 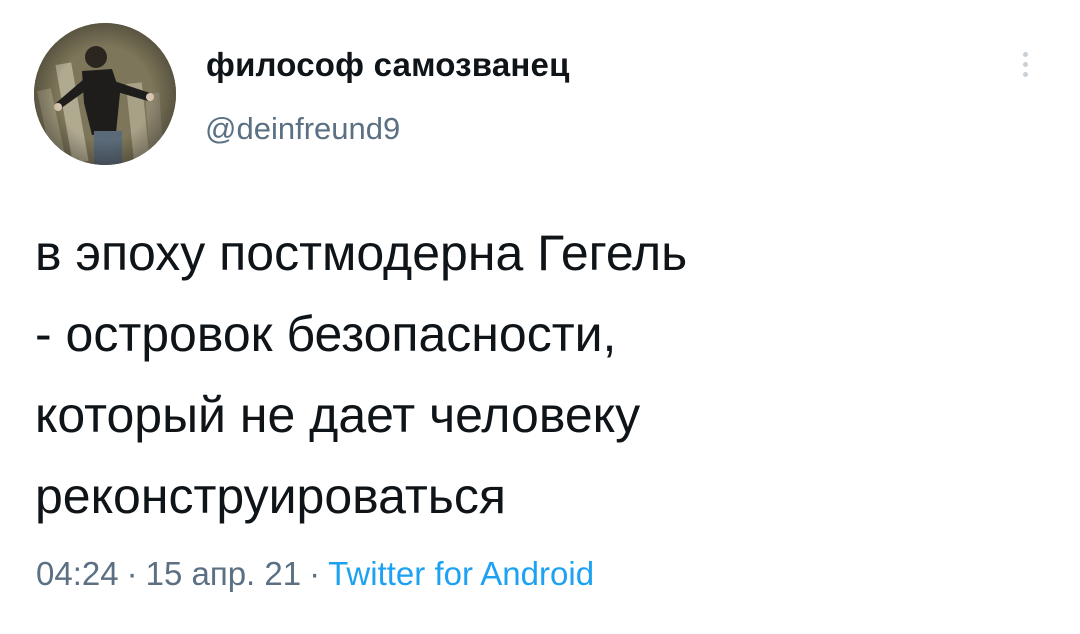 I want to click on tweet-text-line: который не дает человеку, so click(x=338, y=415).